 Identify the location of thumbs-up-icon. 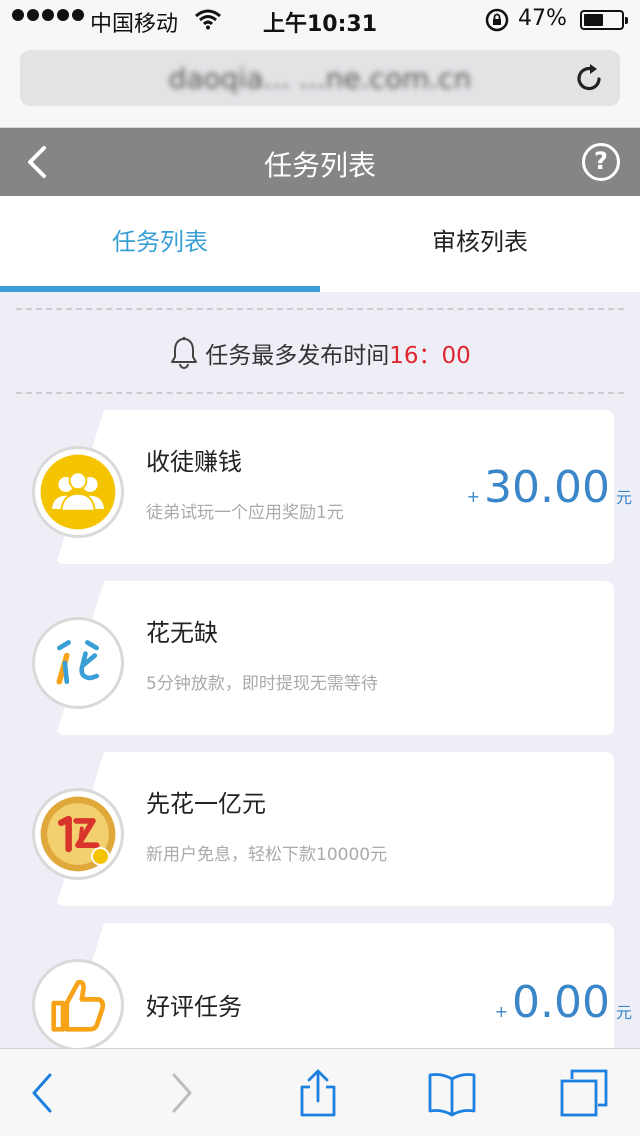
(78, 1005).